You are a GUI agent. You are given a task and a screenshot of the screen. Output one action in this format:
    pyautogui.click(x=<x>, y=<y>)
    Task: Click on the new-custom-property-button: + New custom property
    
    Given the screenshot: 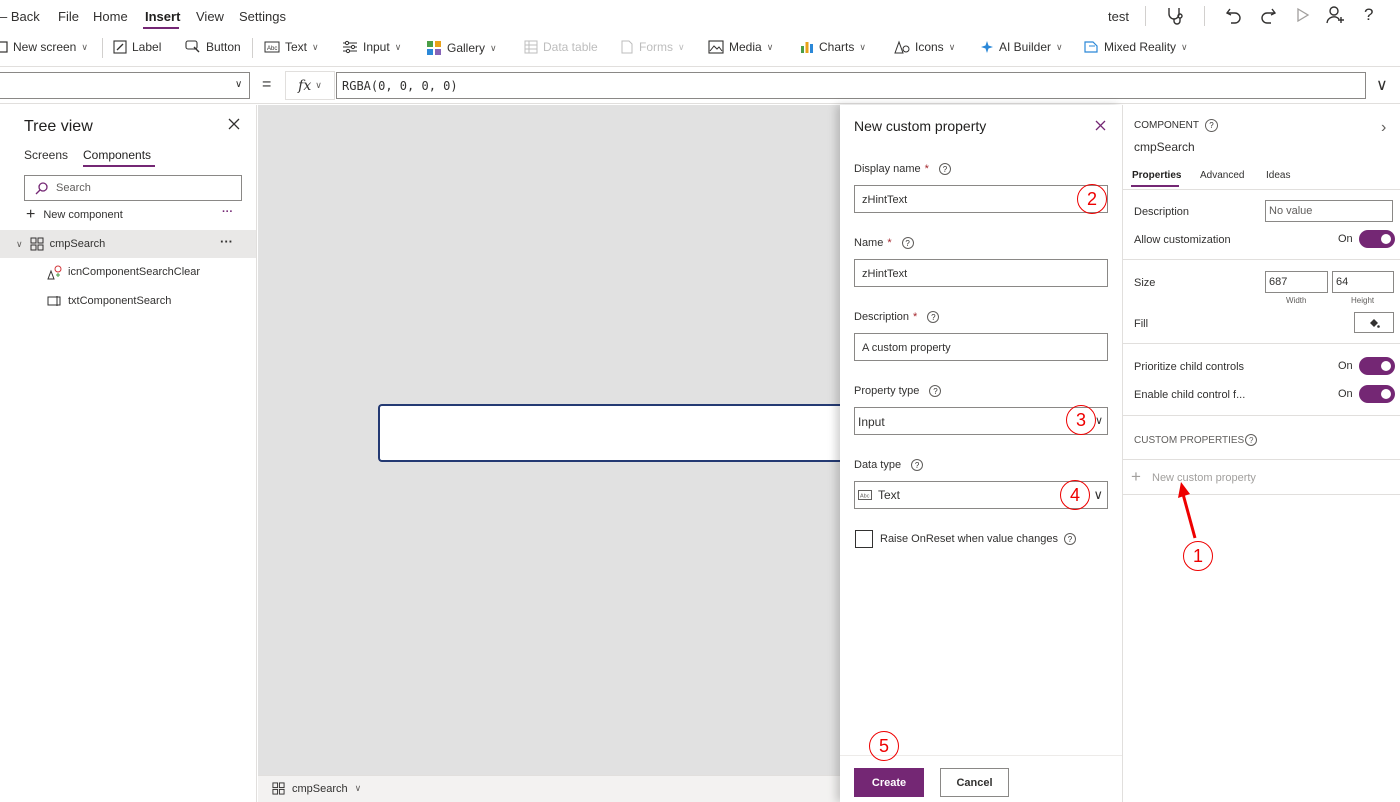 What is the action you would take?
    pyautogui.click(x=1261, y=477)
    